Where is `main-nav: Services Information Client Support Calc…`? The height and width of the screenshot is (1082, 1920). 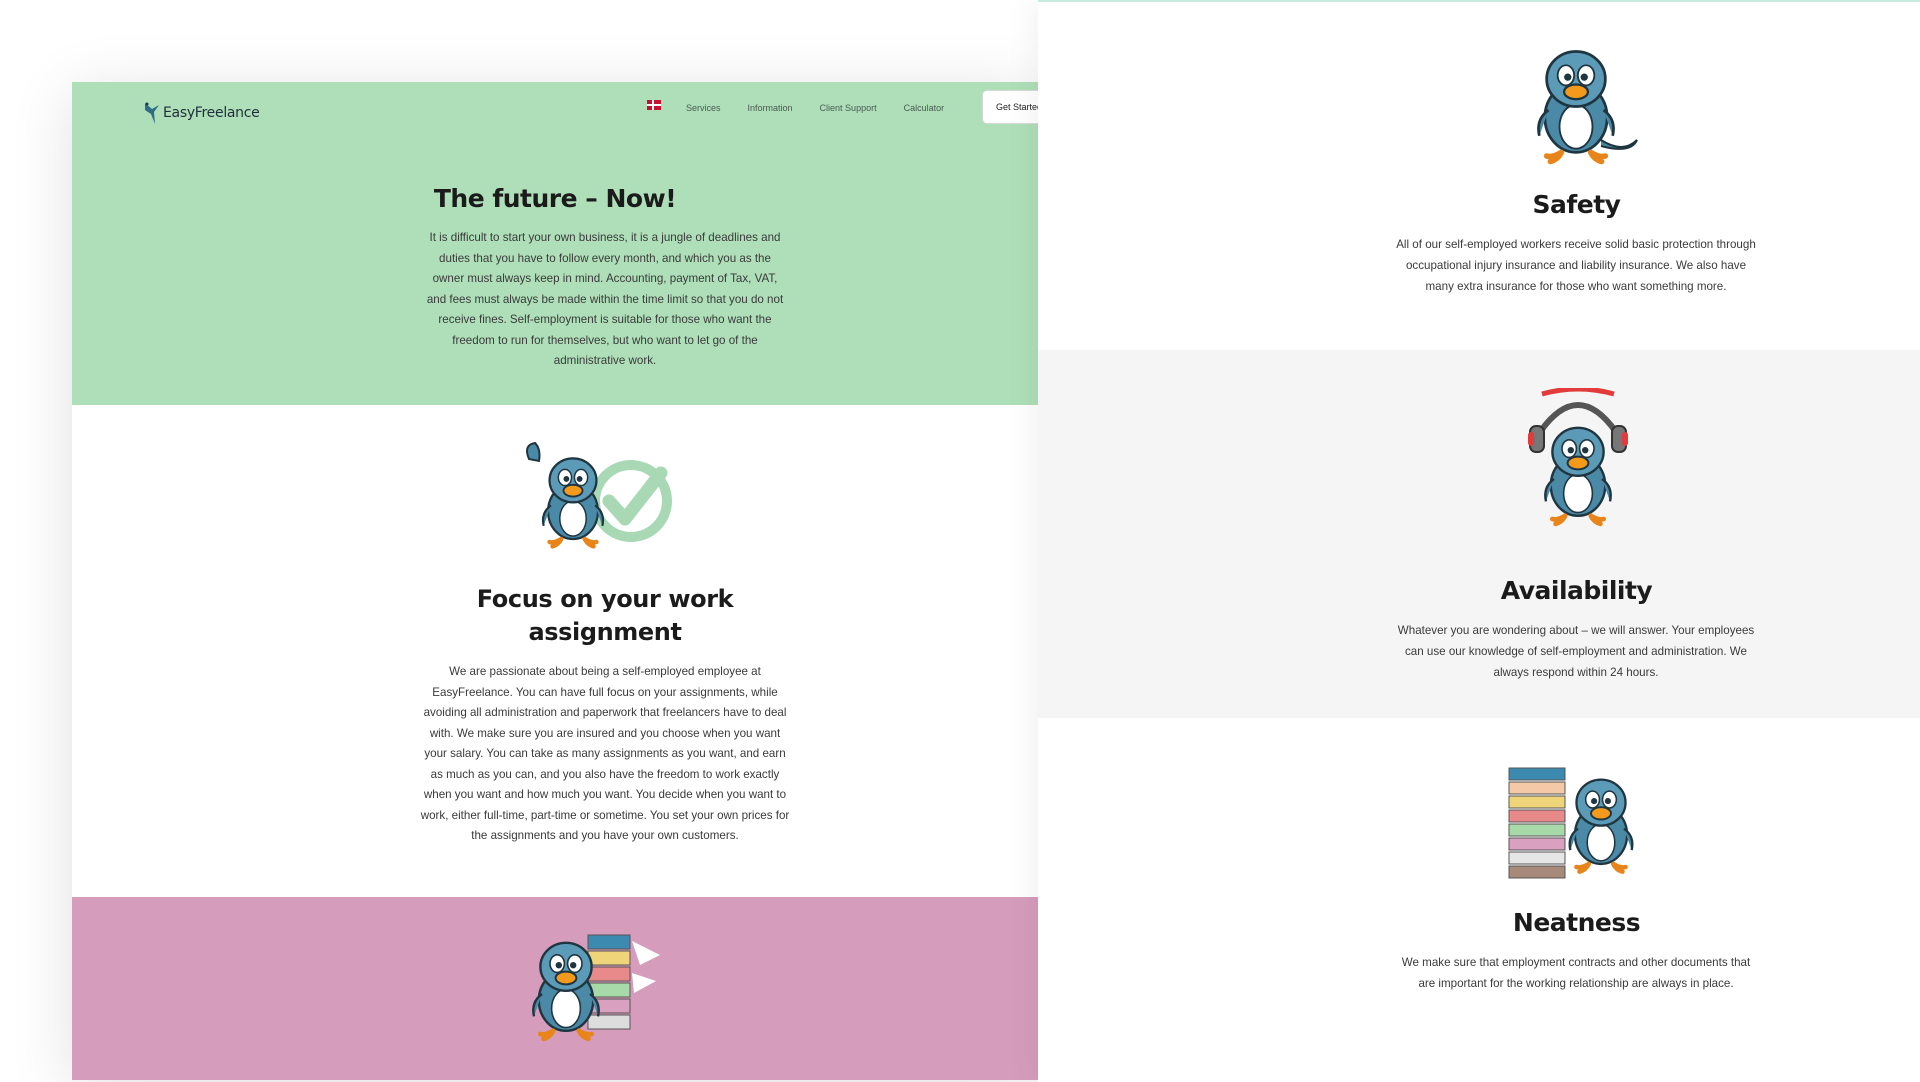
main-nav: Services Information Client Support Calc… is located at coordinates (809, 108).